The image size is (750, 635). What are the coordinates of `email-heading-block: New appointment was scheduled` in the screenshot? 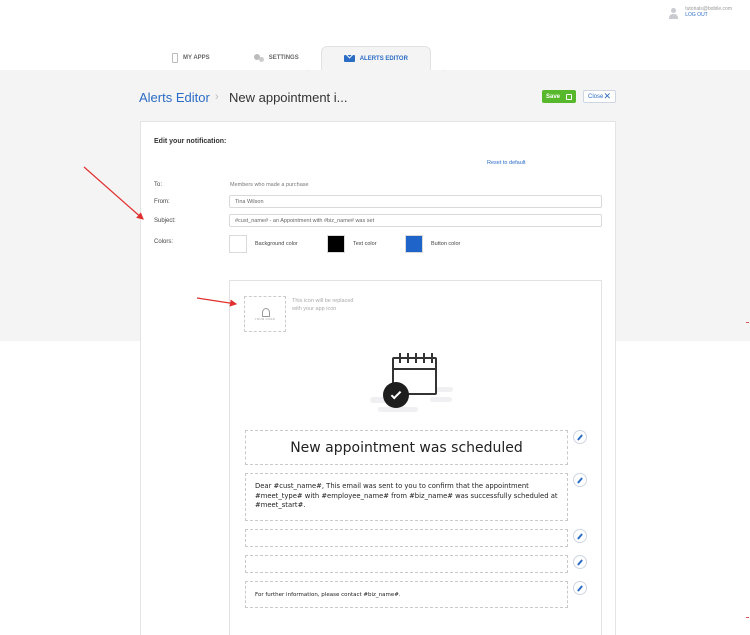 It's located at (406, 447).